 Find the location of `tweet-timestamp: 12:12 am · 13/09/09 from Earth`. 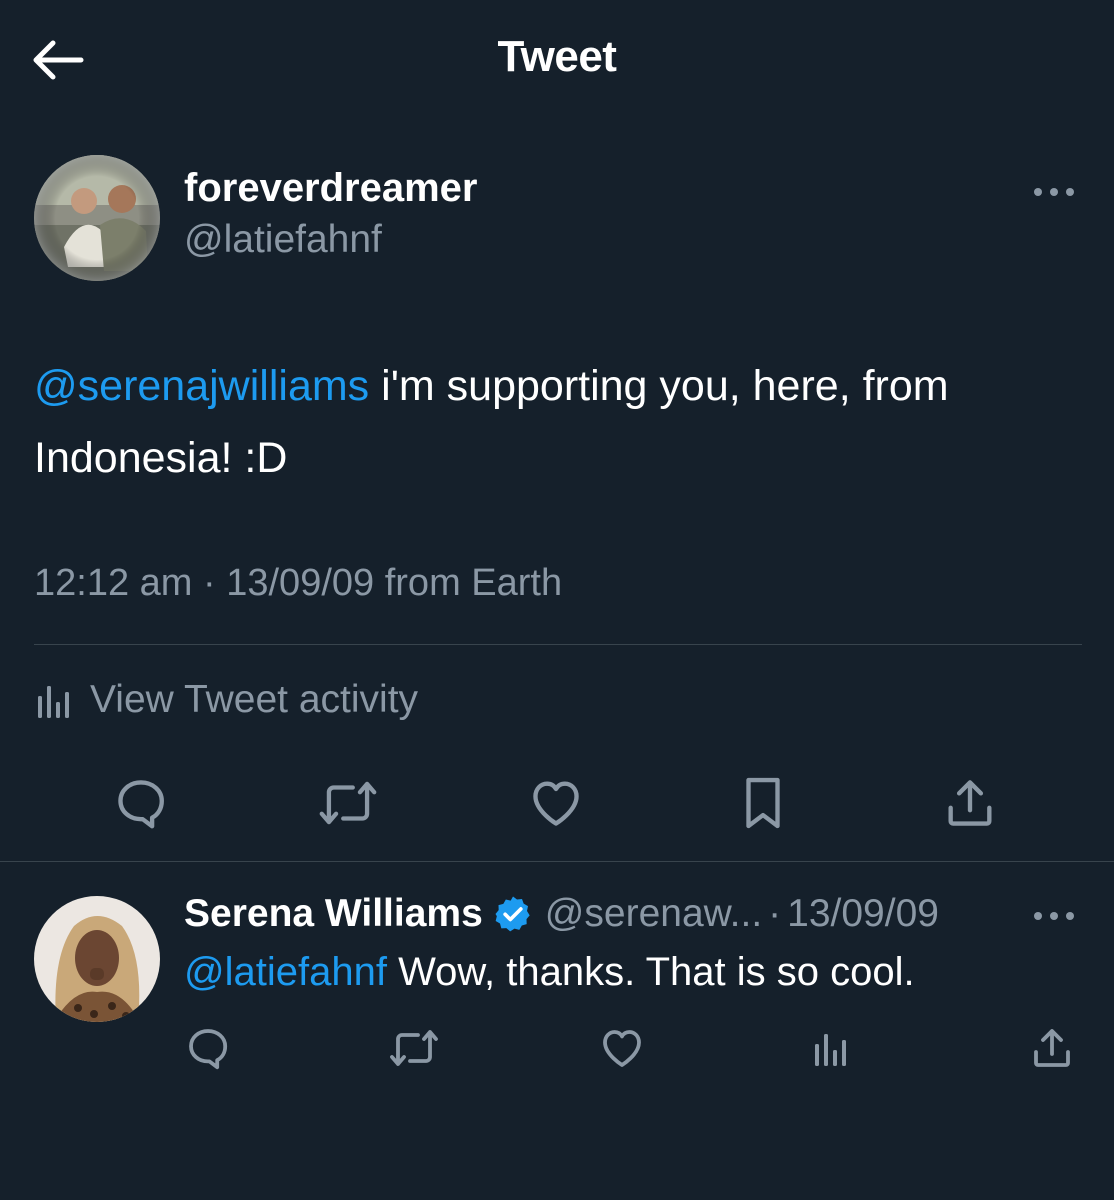

tweet-timestamp: 12:12 am · 13/09/09 from Earth is located at coordinates (298, 583).